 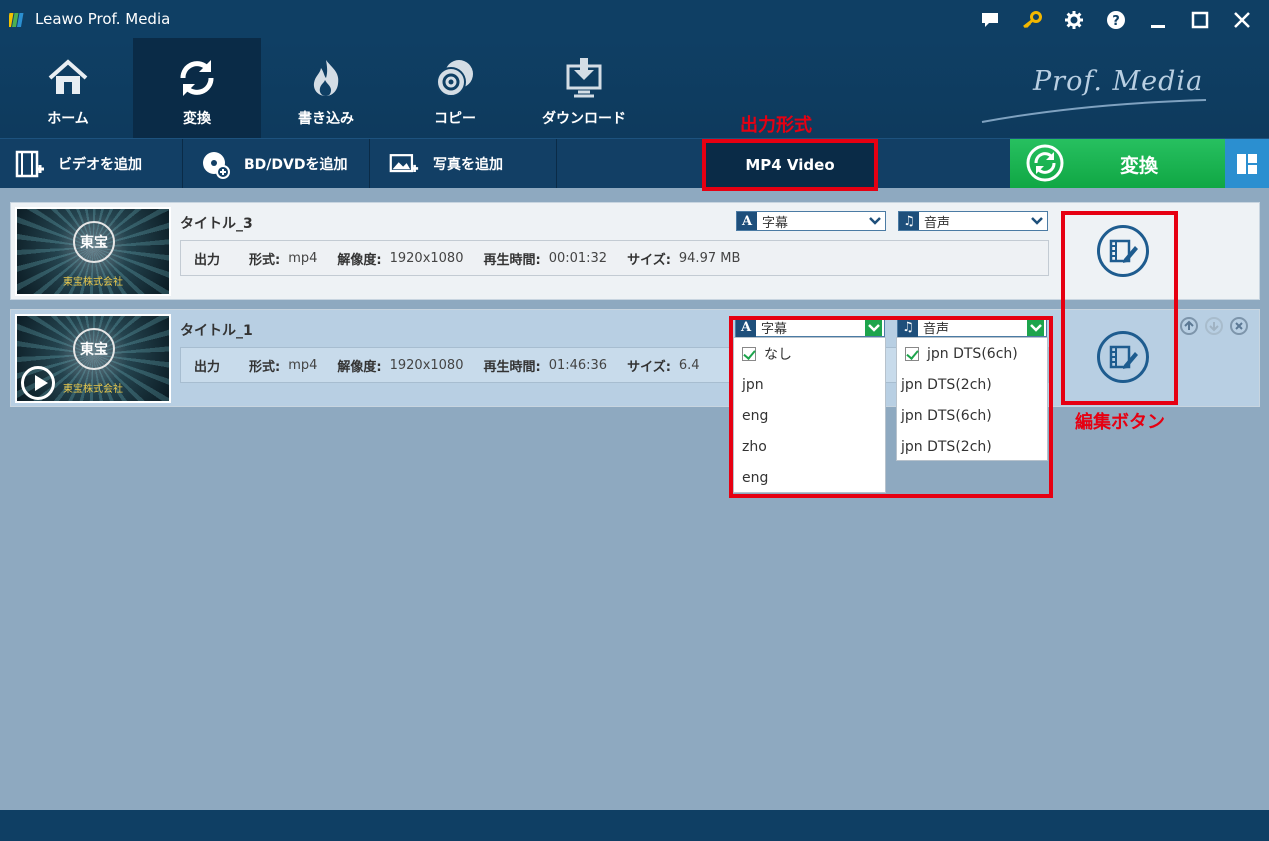 I want to click on feedback-icon, so click(x=990, y=20).